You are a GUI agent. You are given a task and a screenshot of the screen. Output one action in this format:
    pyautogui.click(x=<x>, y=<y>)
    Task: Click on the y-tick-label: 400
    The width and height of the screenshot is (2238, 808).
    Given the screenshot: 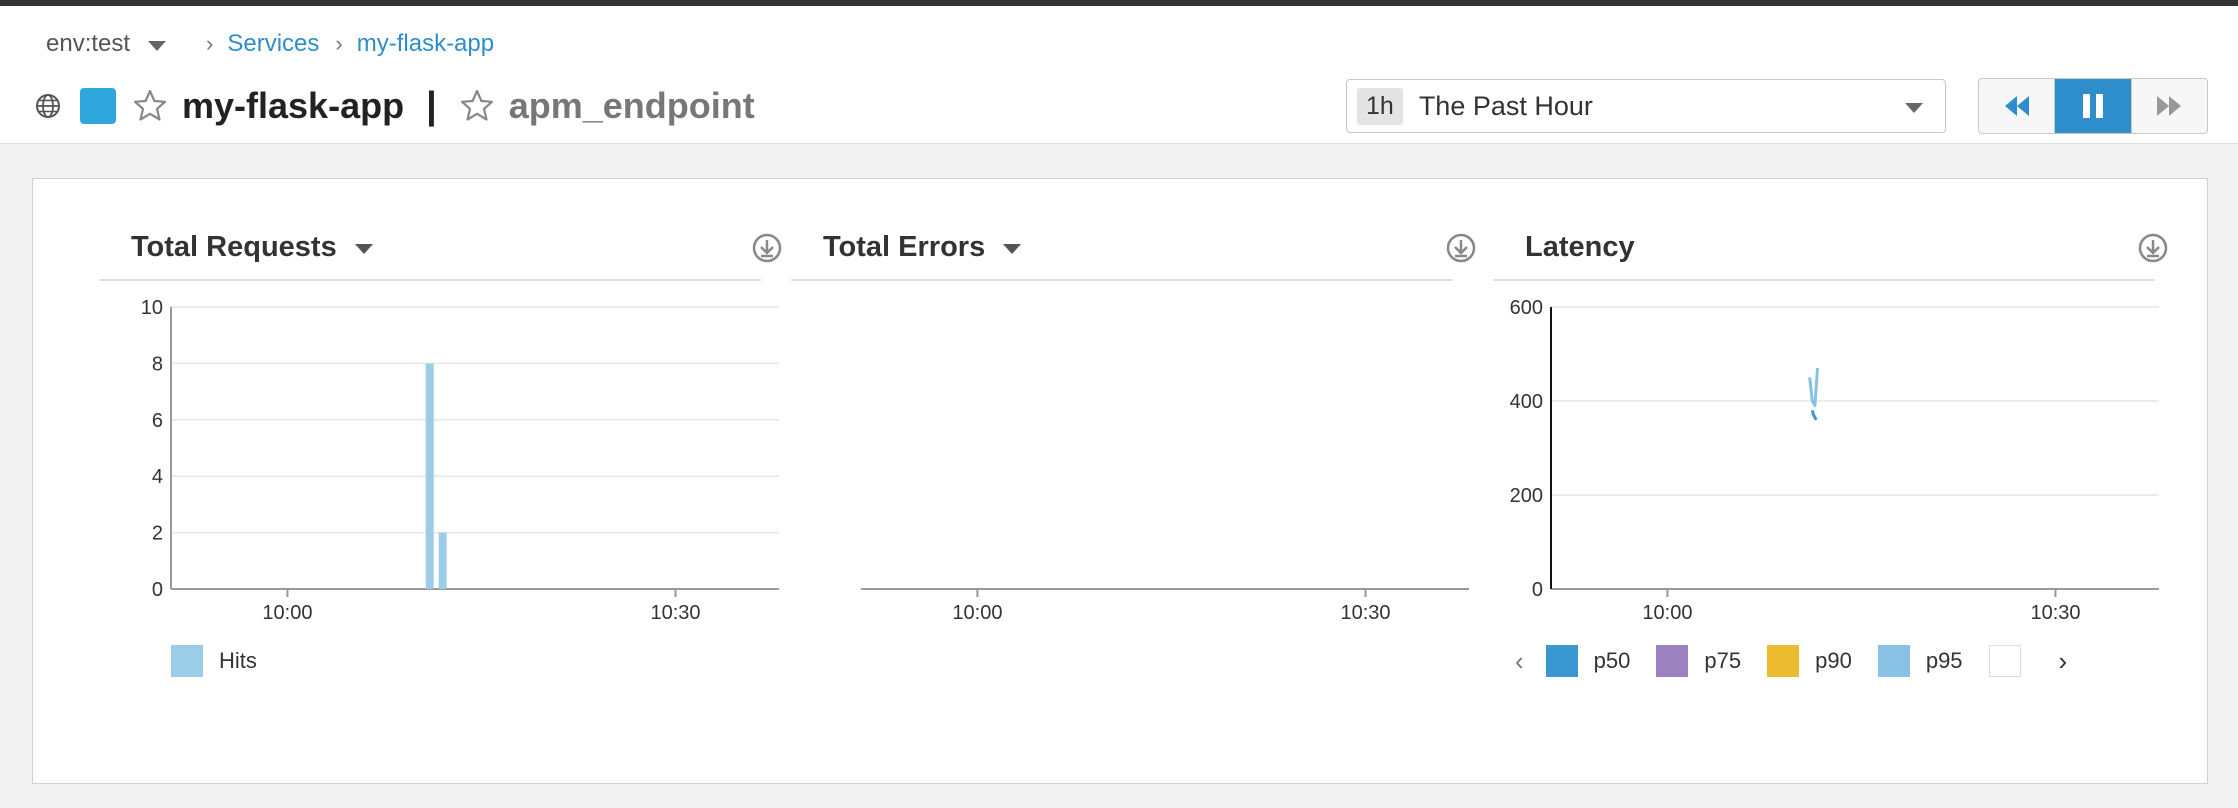 What is the action you would take?
    pyautogui.click(x=1526, y=402)
    